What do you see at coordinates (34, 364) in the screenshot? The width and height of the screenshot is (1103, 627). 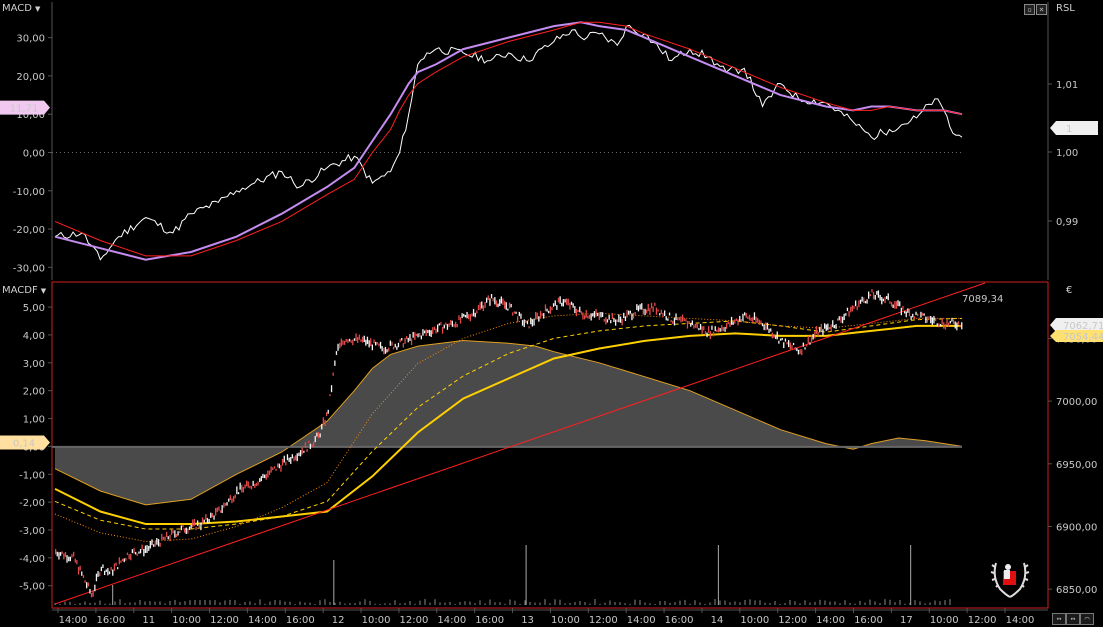 I see `bottom-left-tick-label: 3,00` at bounding box center [34, 364].